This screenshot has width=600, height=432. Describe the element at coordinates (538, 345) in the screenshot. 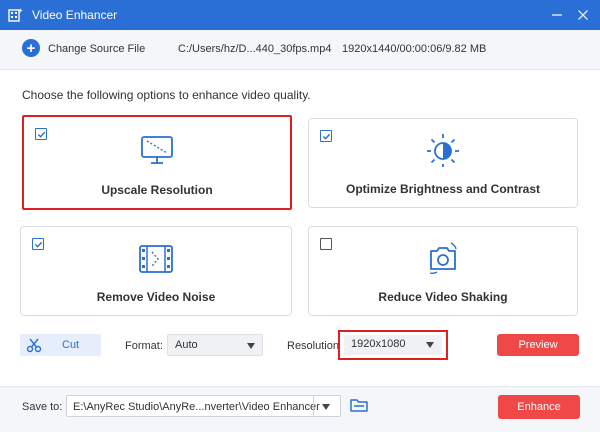

I see `preview-button: Preview` at that location.